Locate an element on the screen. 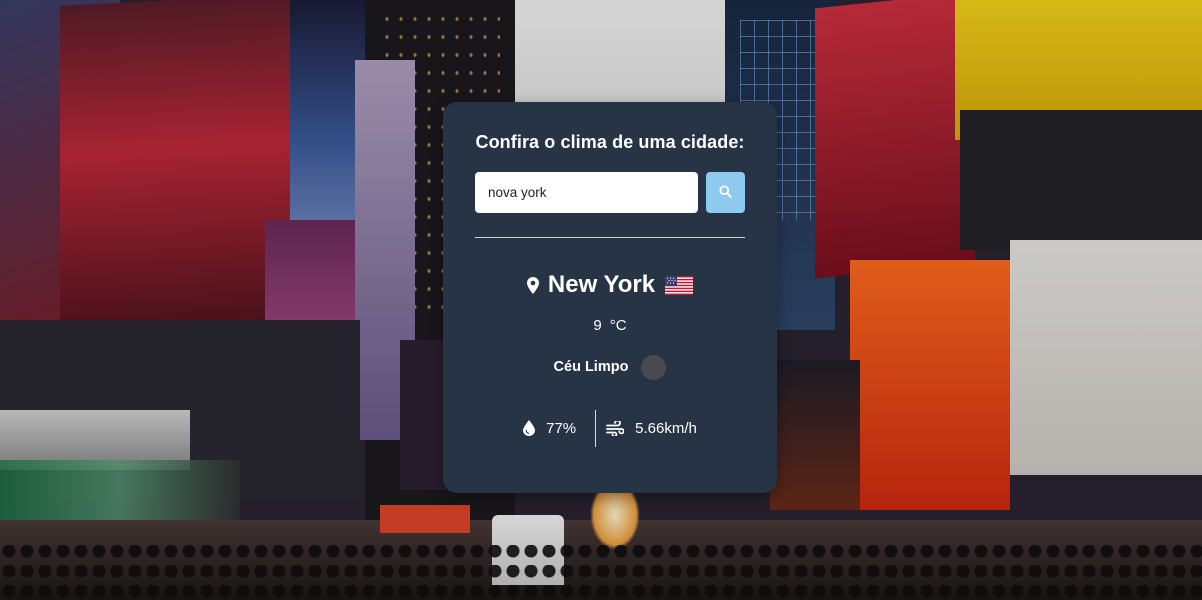  weather-condition-icon is located at coordinates (654, 367).